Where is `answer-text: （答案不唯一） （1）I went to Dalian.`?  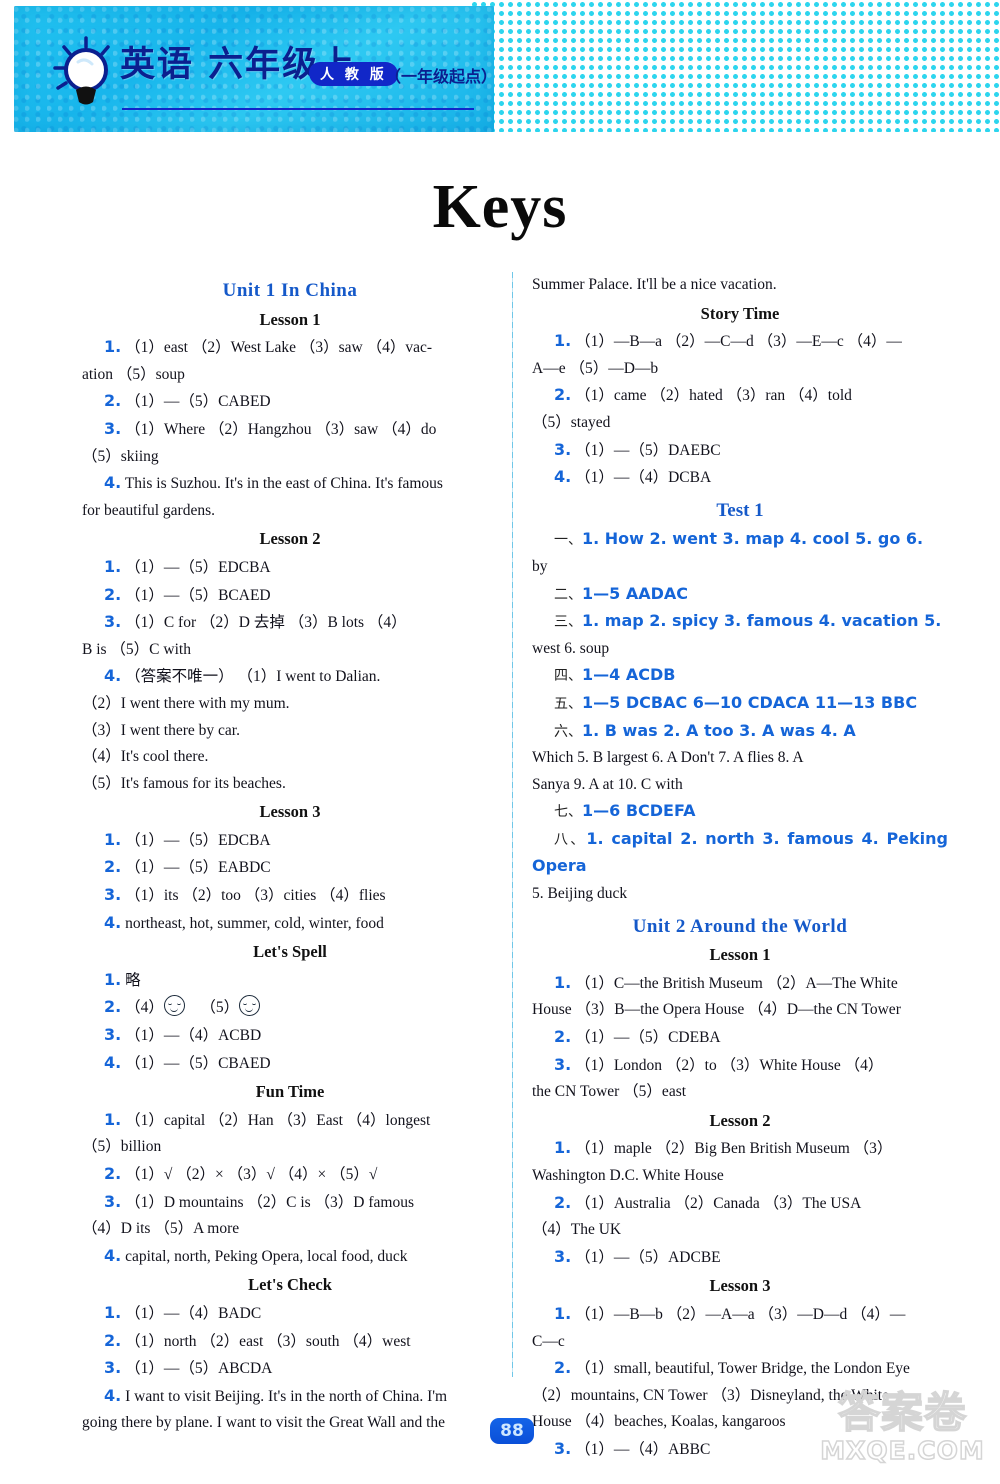 answer-text: （答案不唯一） （1）I went to Dalian. is located at coordinates (253, 677).